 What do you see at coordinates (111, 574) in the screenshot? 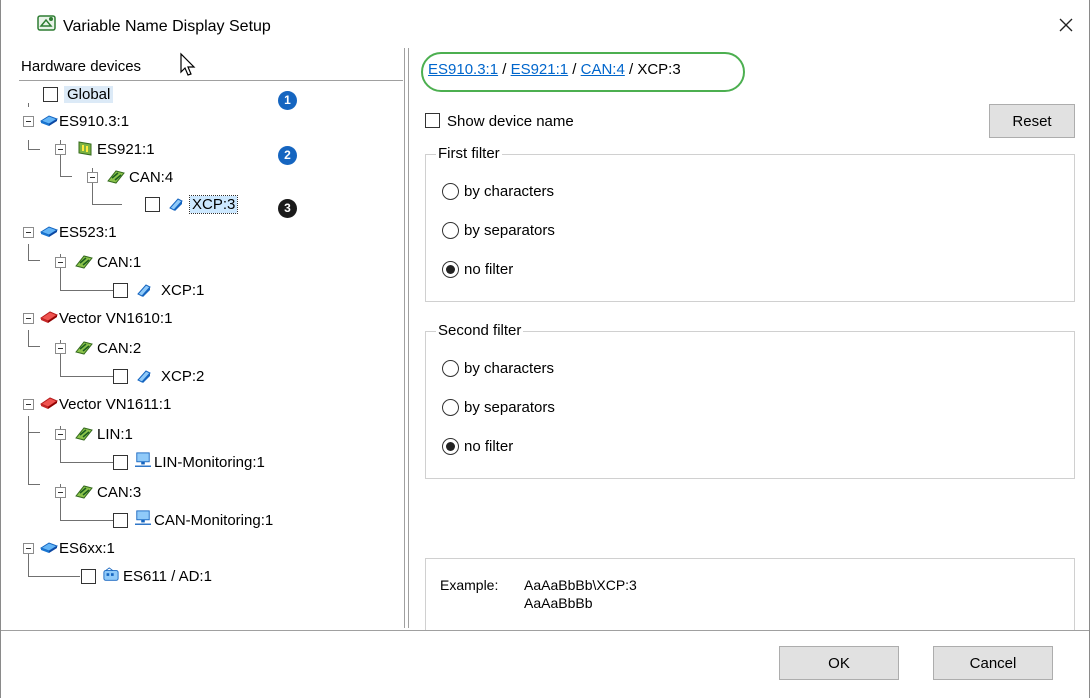
I see `analog-module-icon` at bounding box center [111, 574].